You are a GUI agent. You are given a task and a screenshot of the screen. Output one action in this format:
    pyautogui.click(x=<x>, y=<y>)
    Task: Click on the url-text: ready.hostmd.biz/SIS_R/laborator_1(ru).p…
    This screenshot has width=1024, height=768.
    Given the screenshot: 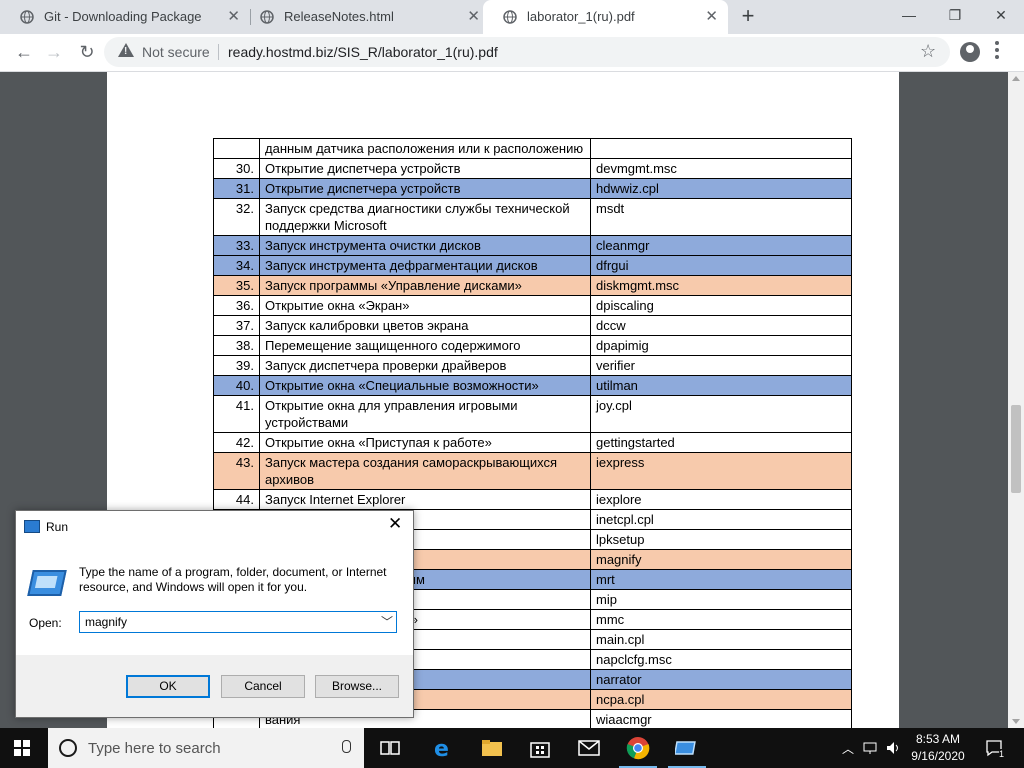 What is the action you would take?
    pyautogui.click(x=363, y=52)
    